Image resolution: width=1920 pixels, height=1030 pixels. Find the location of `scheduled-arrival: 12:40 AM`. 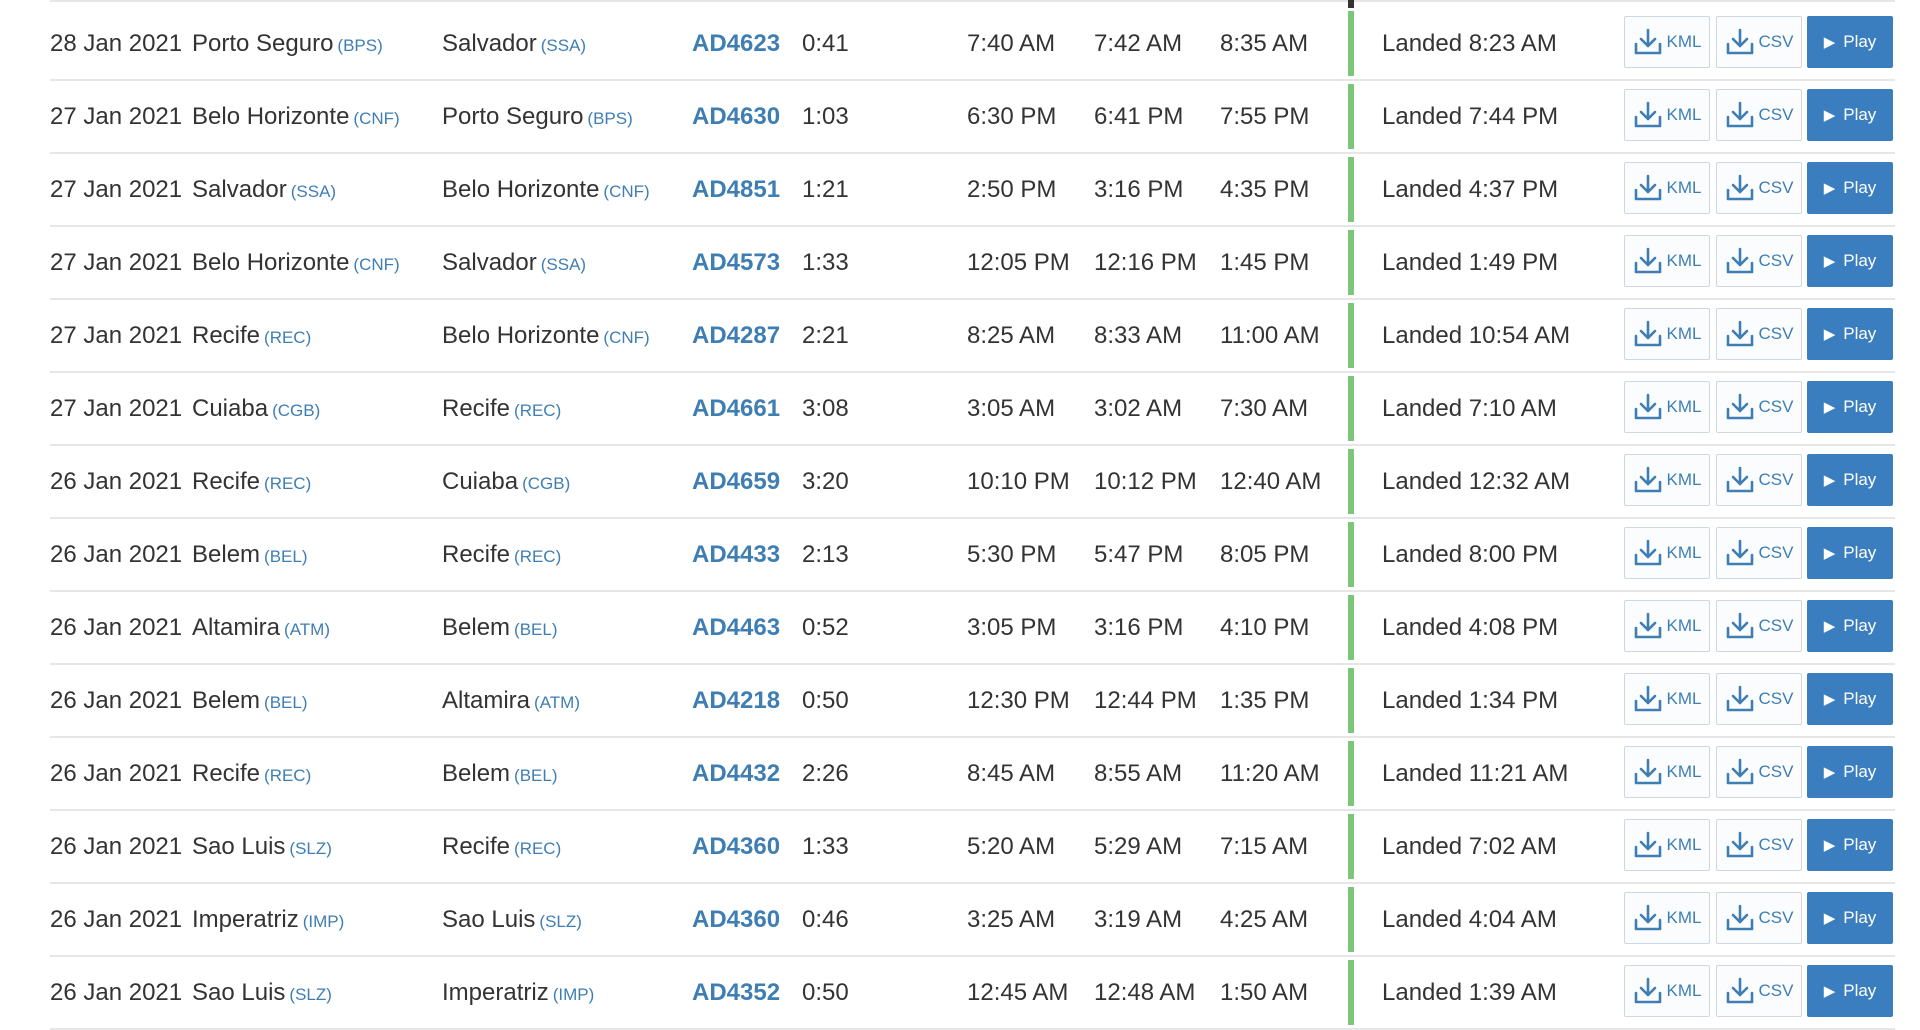

scheduled-arrival: 12:40 AM is located at coordinates (1271, 481).